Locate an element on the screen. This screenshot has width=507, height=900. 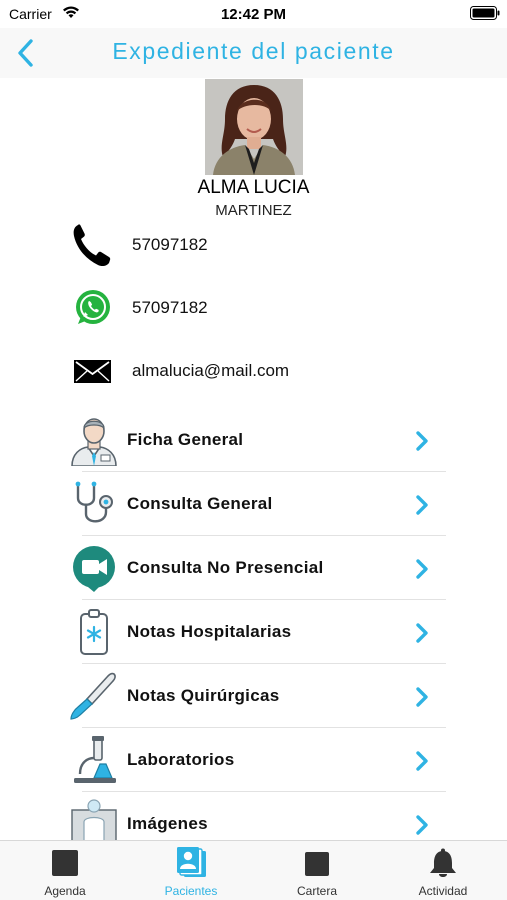
menu-item-label: Notas Quirúrgicas is located at coordinates (203, 695).